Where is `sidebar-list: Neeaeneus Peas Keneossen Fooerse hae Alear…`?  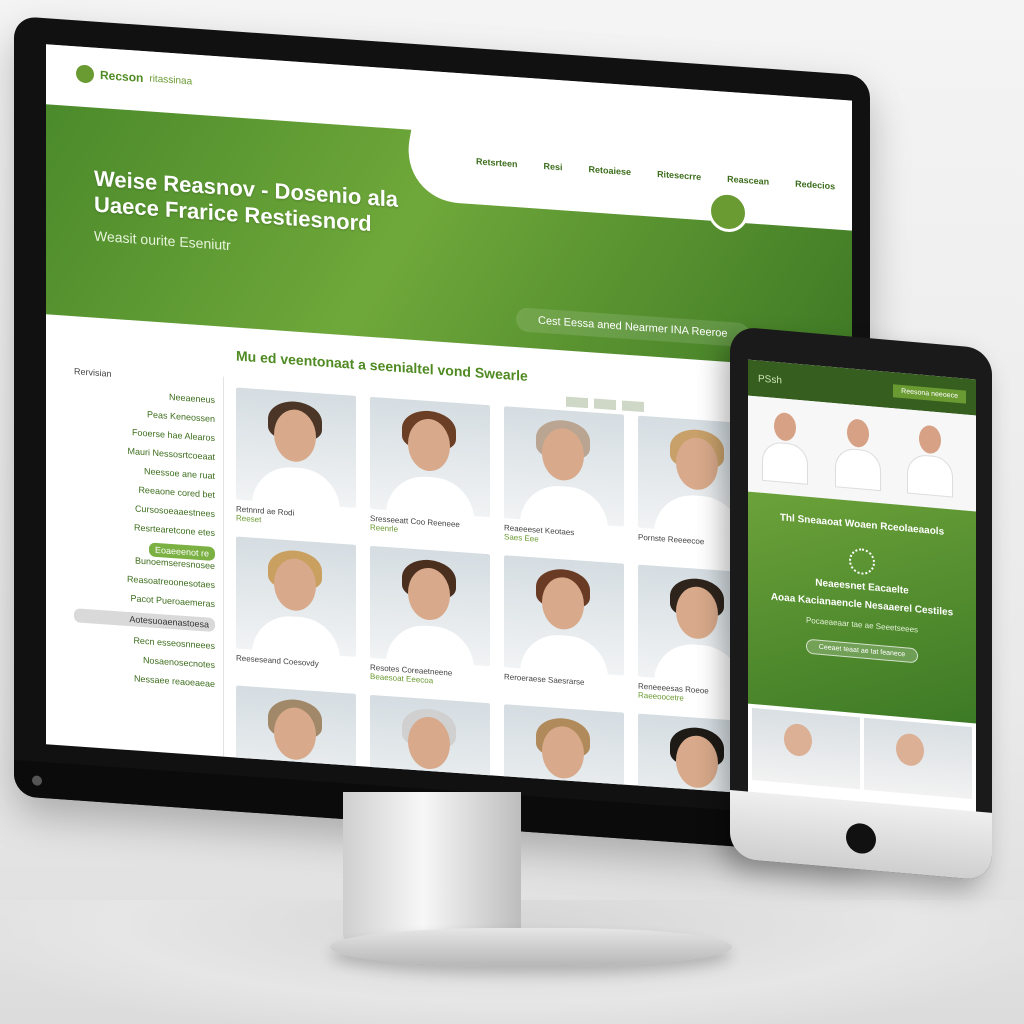 sidebar-list: Neeaeneus Peas Keneossen Fooerse hae Alear… is located at coordinates (148, 537).